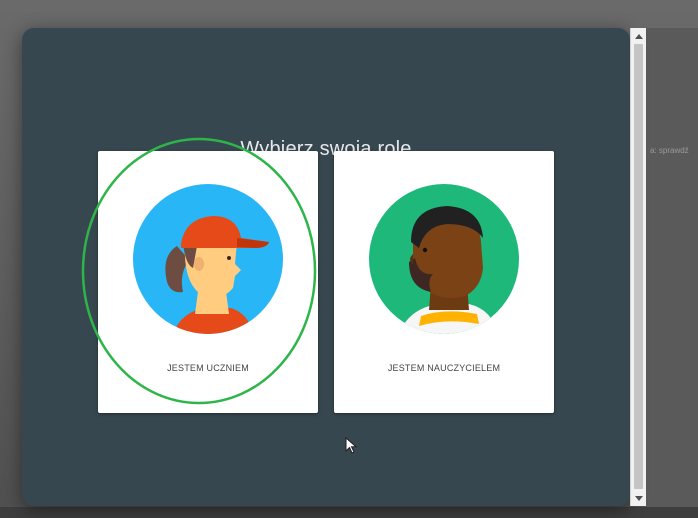  I want to click on vertical-scrollbar, so click(638, 267).